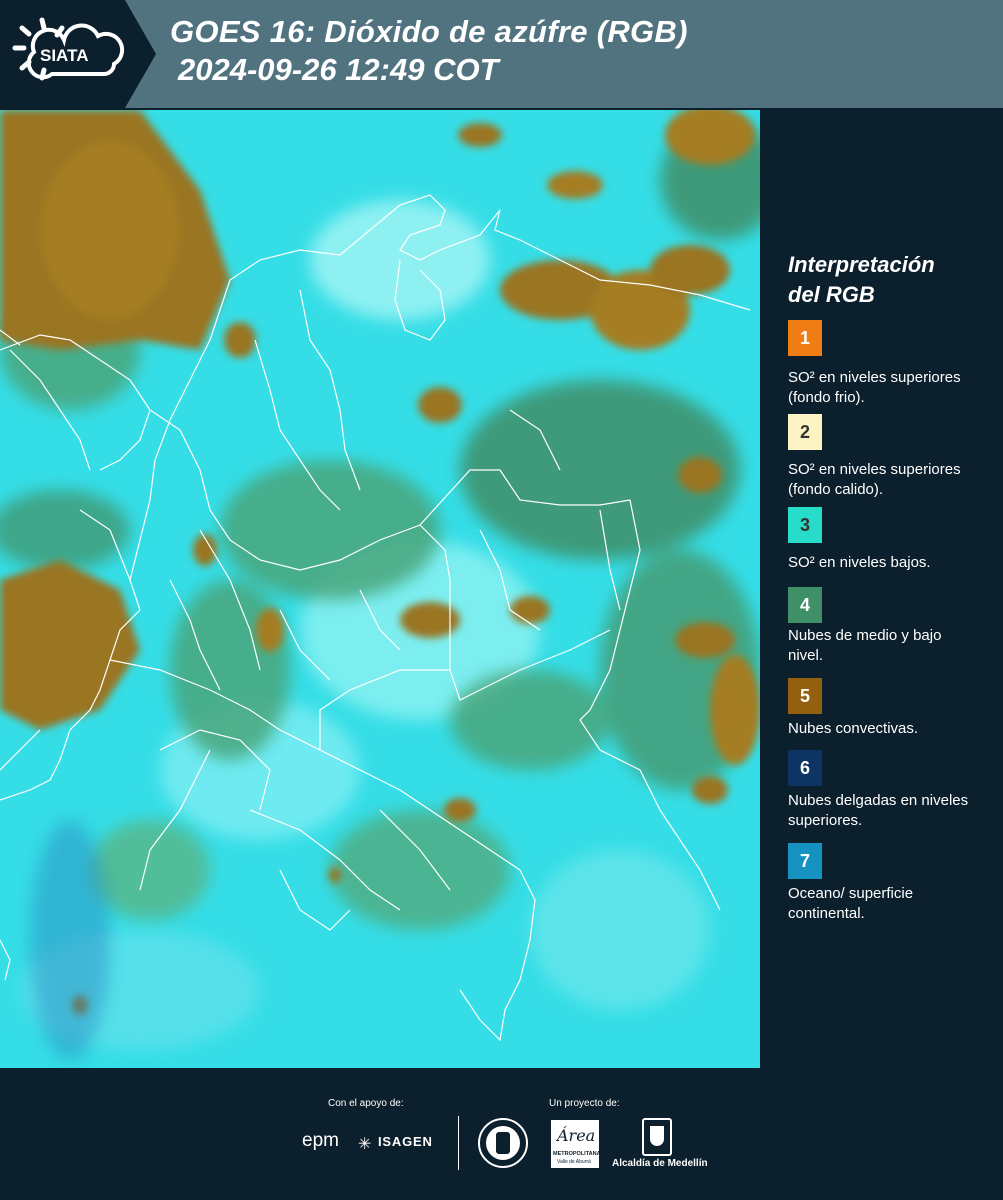 The height and width of the screenshot is (1200, 1003). I want to click on isagen-icon: ✳, so click(365, 1144).